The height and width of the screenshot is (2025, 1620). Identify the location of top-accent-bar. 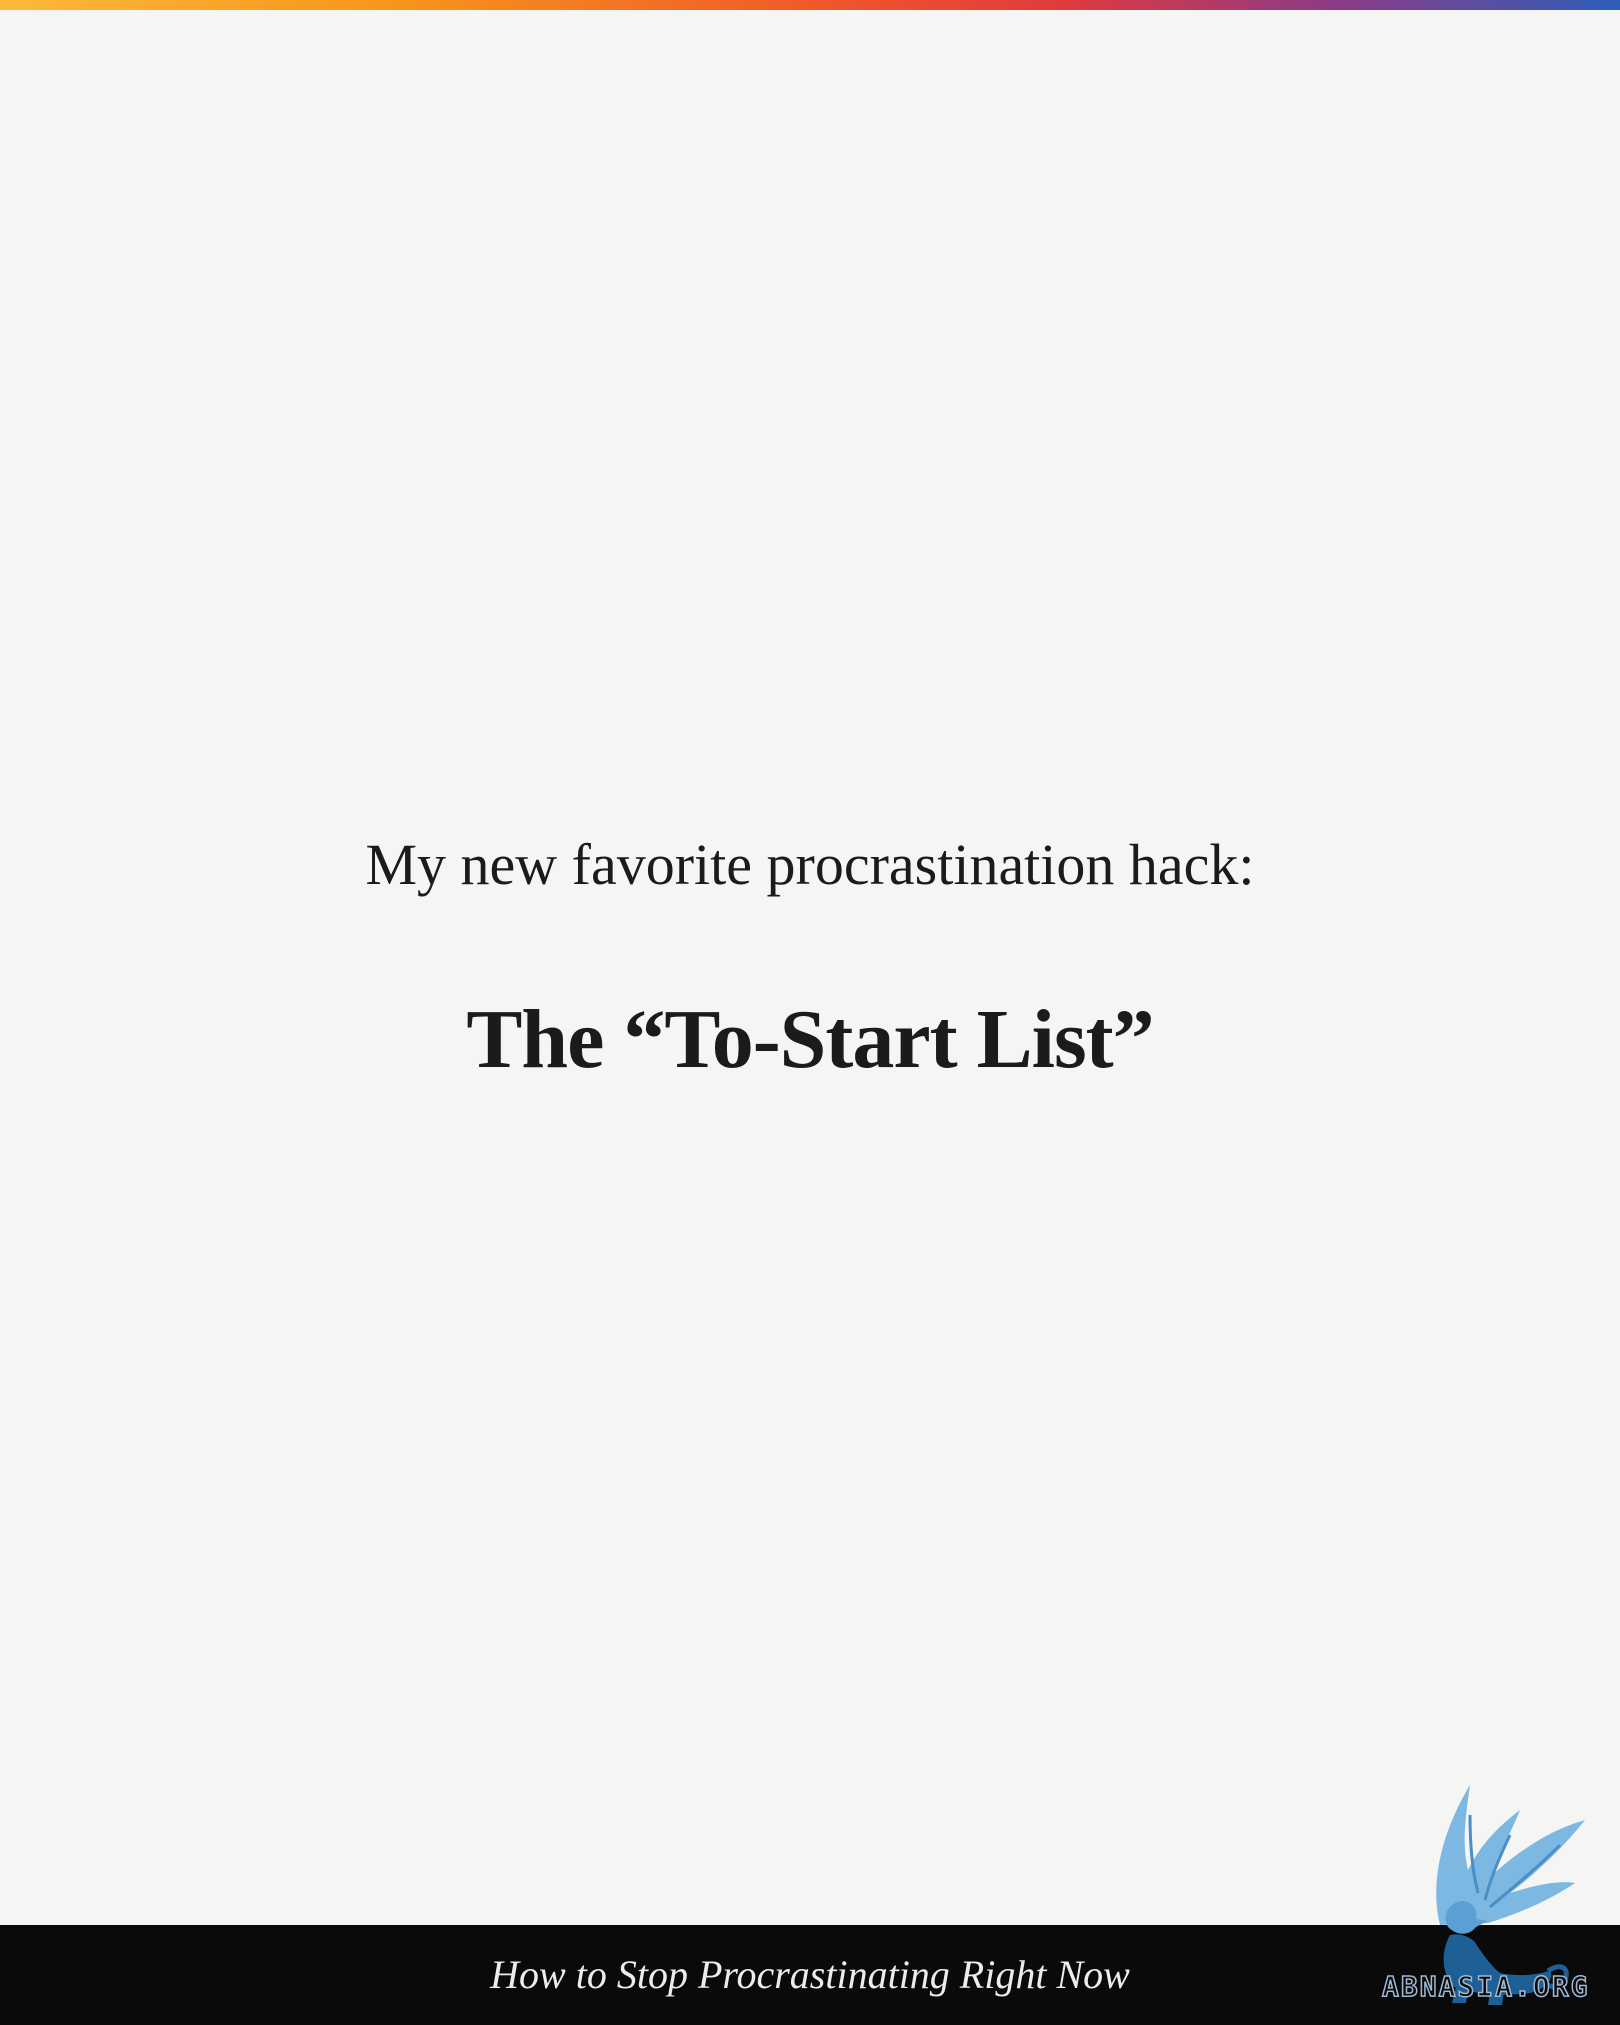
(810, 5).